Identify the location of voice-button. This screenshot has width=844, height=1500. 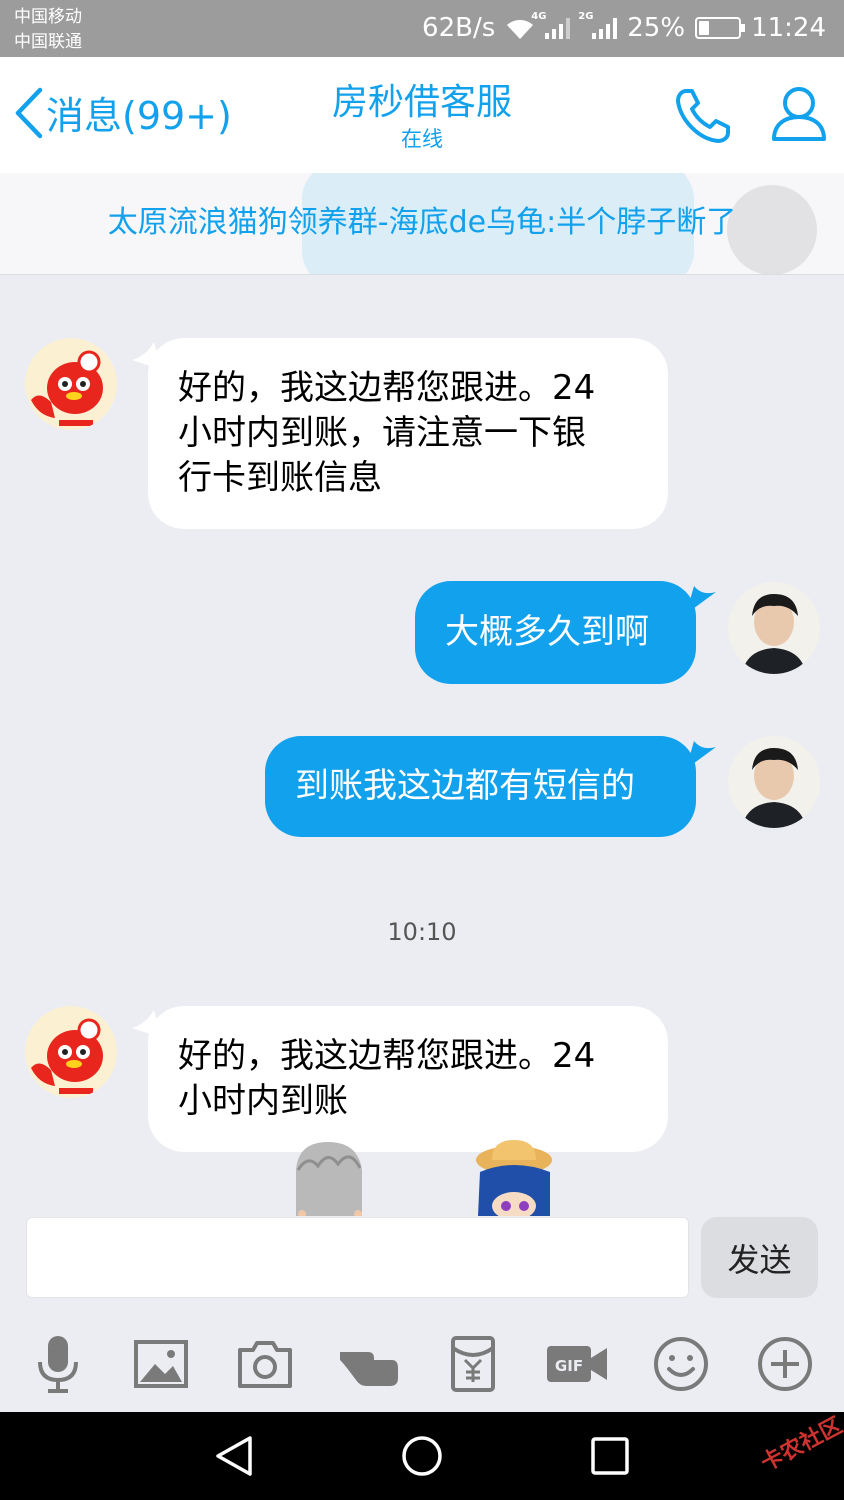
(58, 1364).